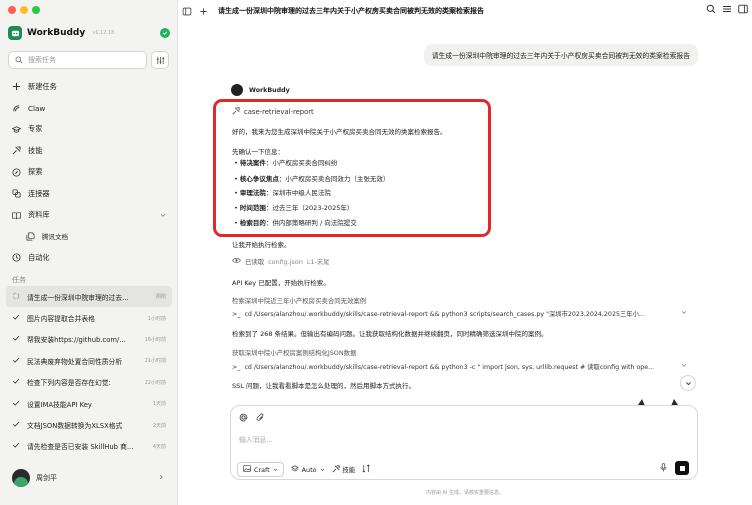 Image resolution: width=752 pixels, height=505 pixels. Describe the element at coordinates (75, 361) in the screenshot. I see `task-title: 民法典废弃物处置合同性质分析` at that location.